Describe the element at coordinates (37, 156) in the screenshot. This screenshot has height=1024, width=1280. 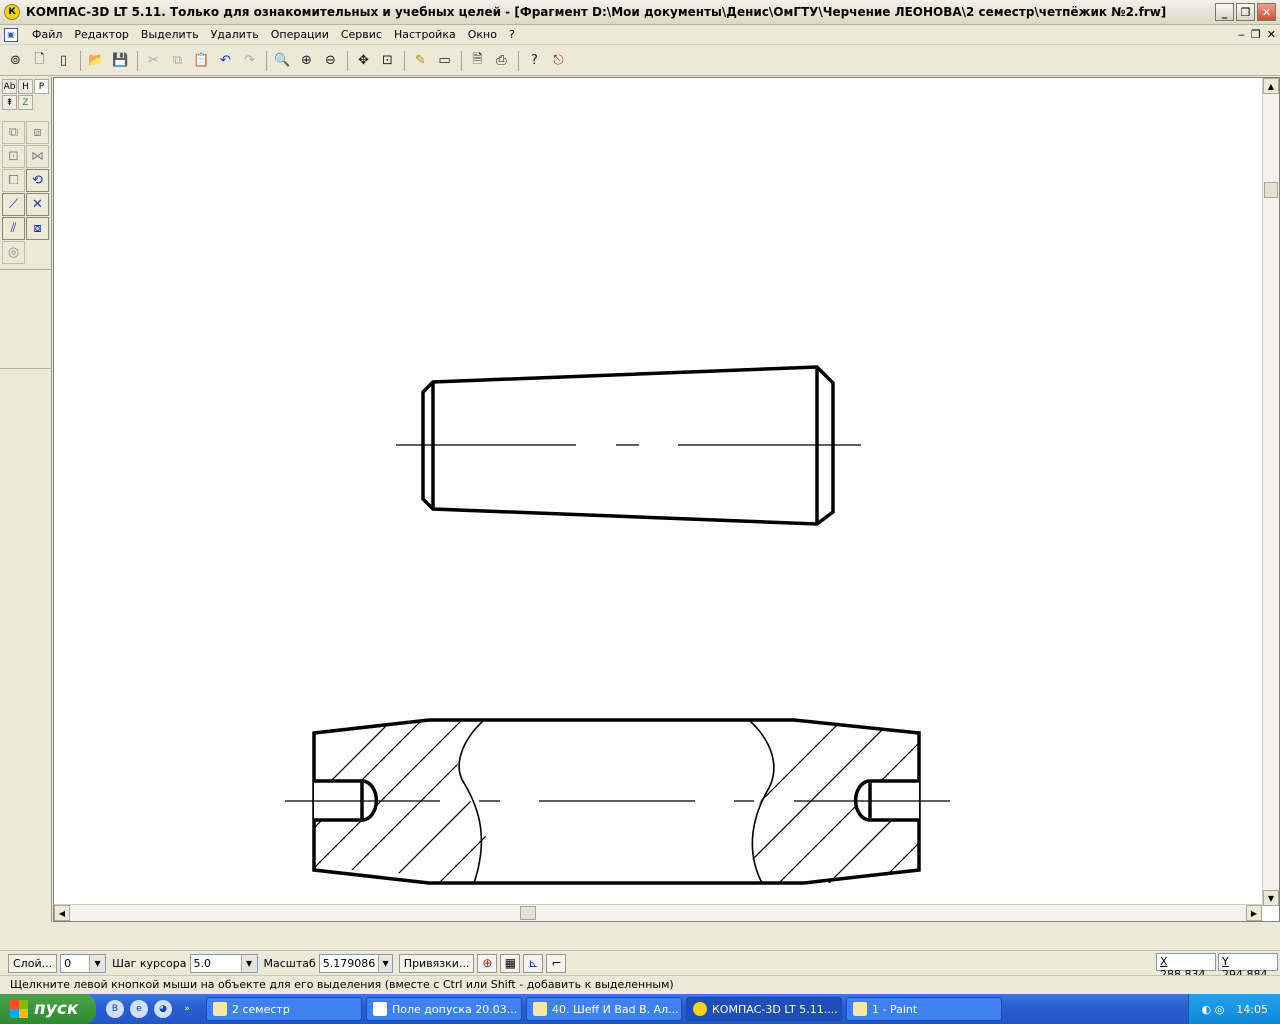
I see `mirror-tool-icon: ⋈` at that location.